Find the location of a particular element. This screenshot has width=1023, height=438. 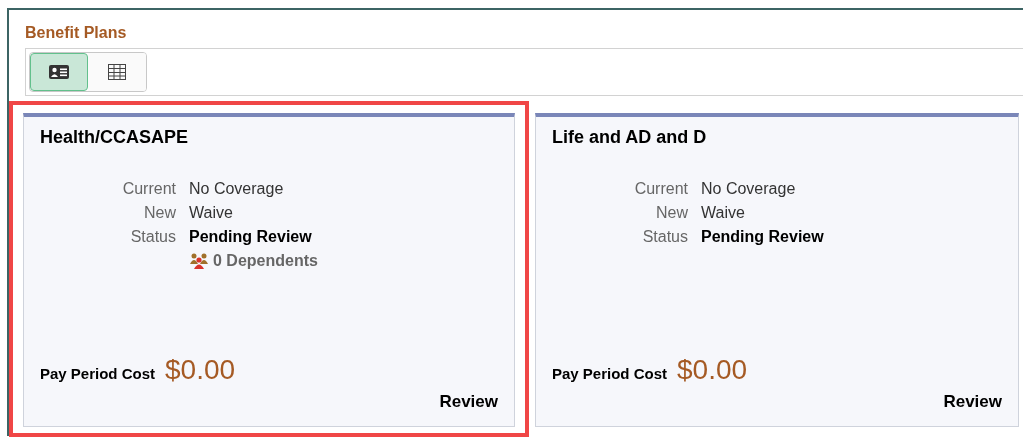

grid-view-button is located at coordinates (117, 72).